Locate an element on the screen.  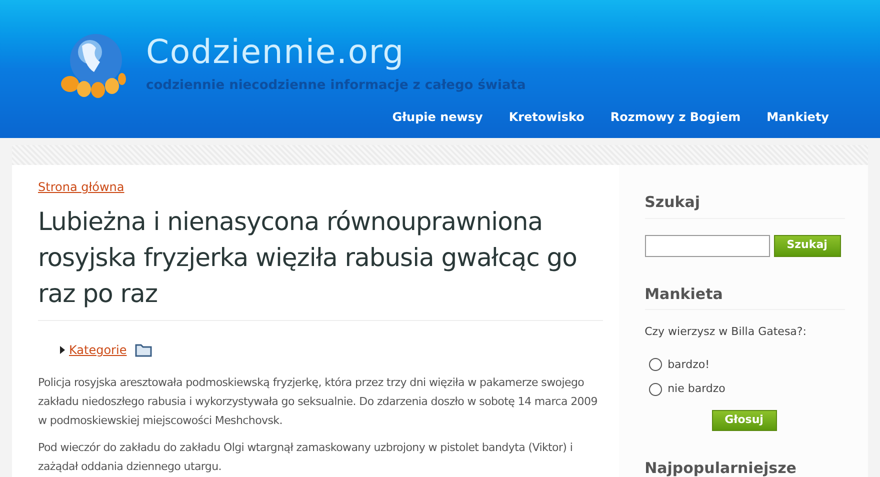
vote-button: Głosuj is located at coordinates (744, 420).